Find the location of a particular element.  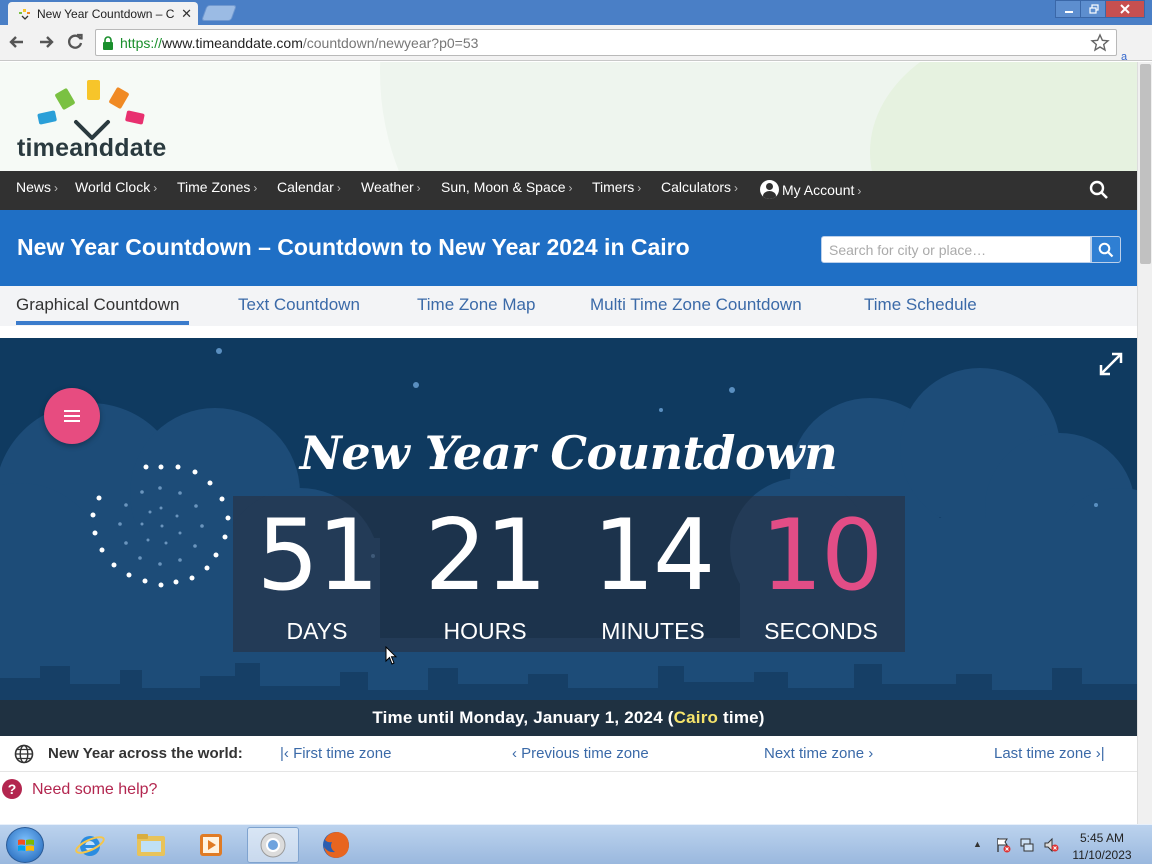

start-button is located at coordinates (25, 845).